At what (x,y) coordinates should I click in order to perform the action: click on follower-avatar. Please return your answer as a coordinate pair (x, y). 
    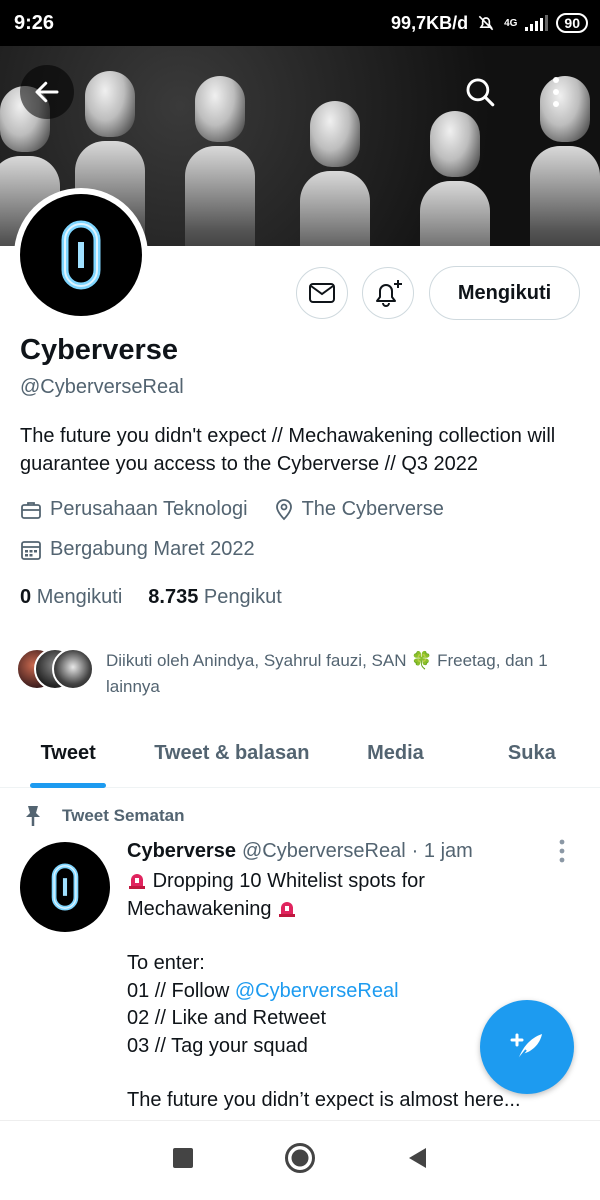
    Looking at the image, I should click on (73, 669).